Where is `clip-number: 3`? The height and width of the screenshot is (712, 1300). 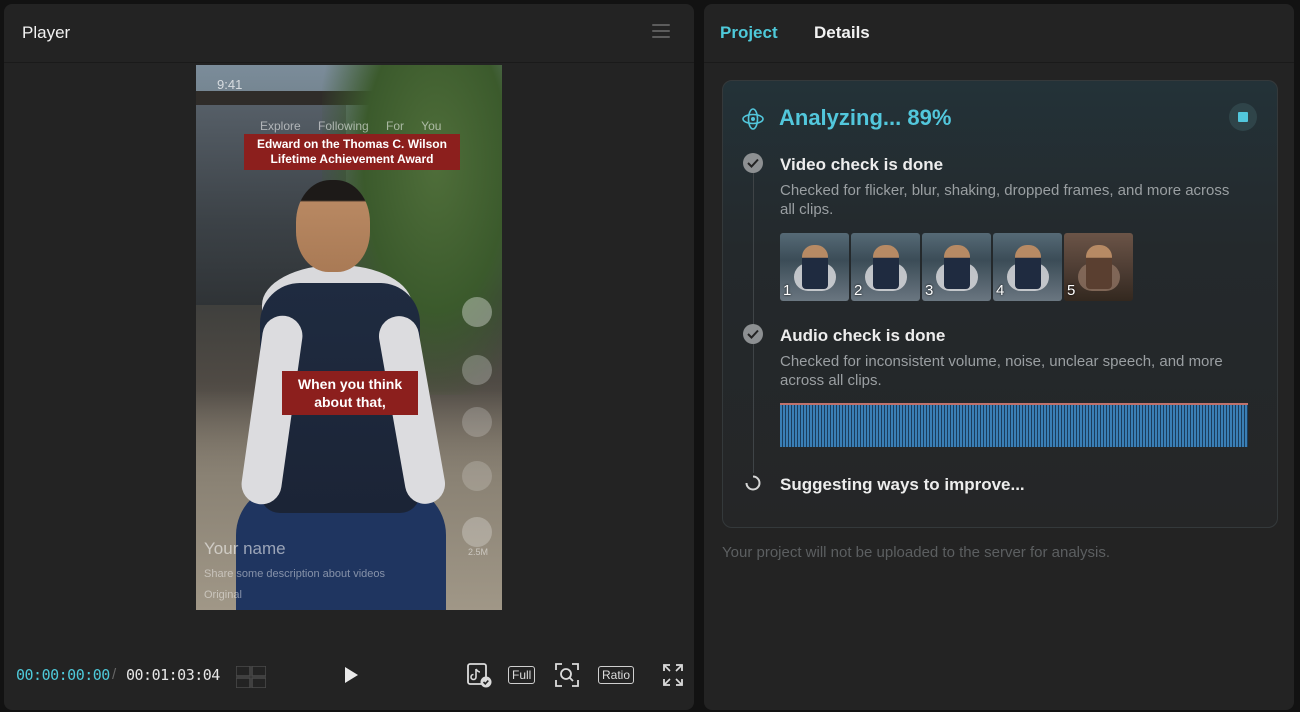
clip-number: 3 is located at coordinates (929, 290).